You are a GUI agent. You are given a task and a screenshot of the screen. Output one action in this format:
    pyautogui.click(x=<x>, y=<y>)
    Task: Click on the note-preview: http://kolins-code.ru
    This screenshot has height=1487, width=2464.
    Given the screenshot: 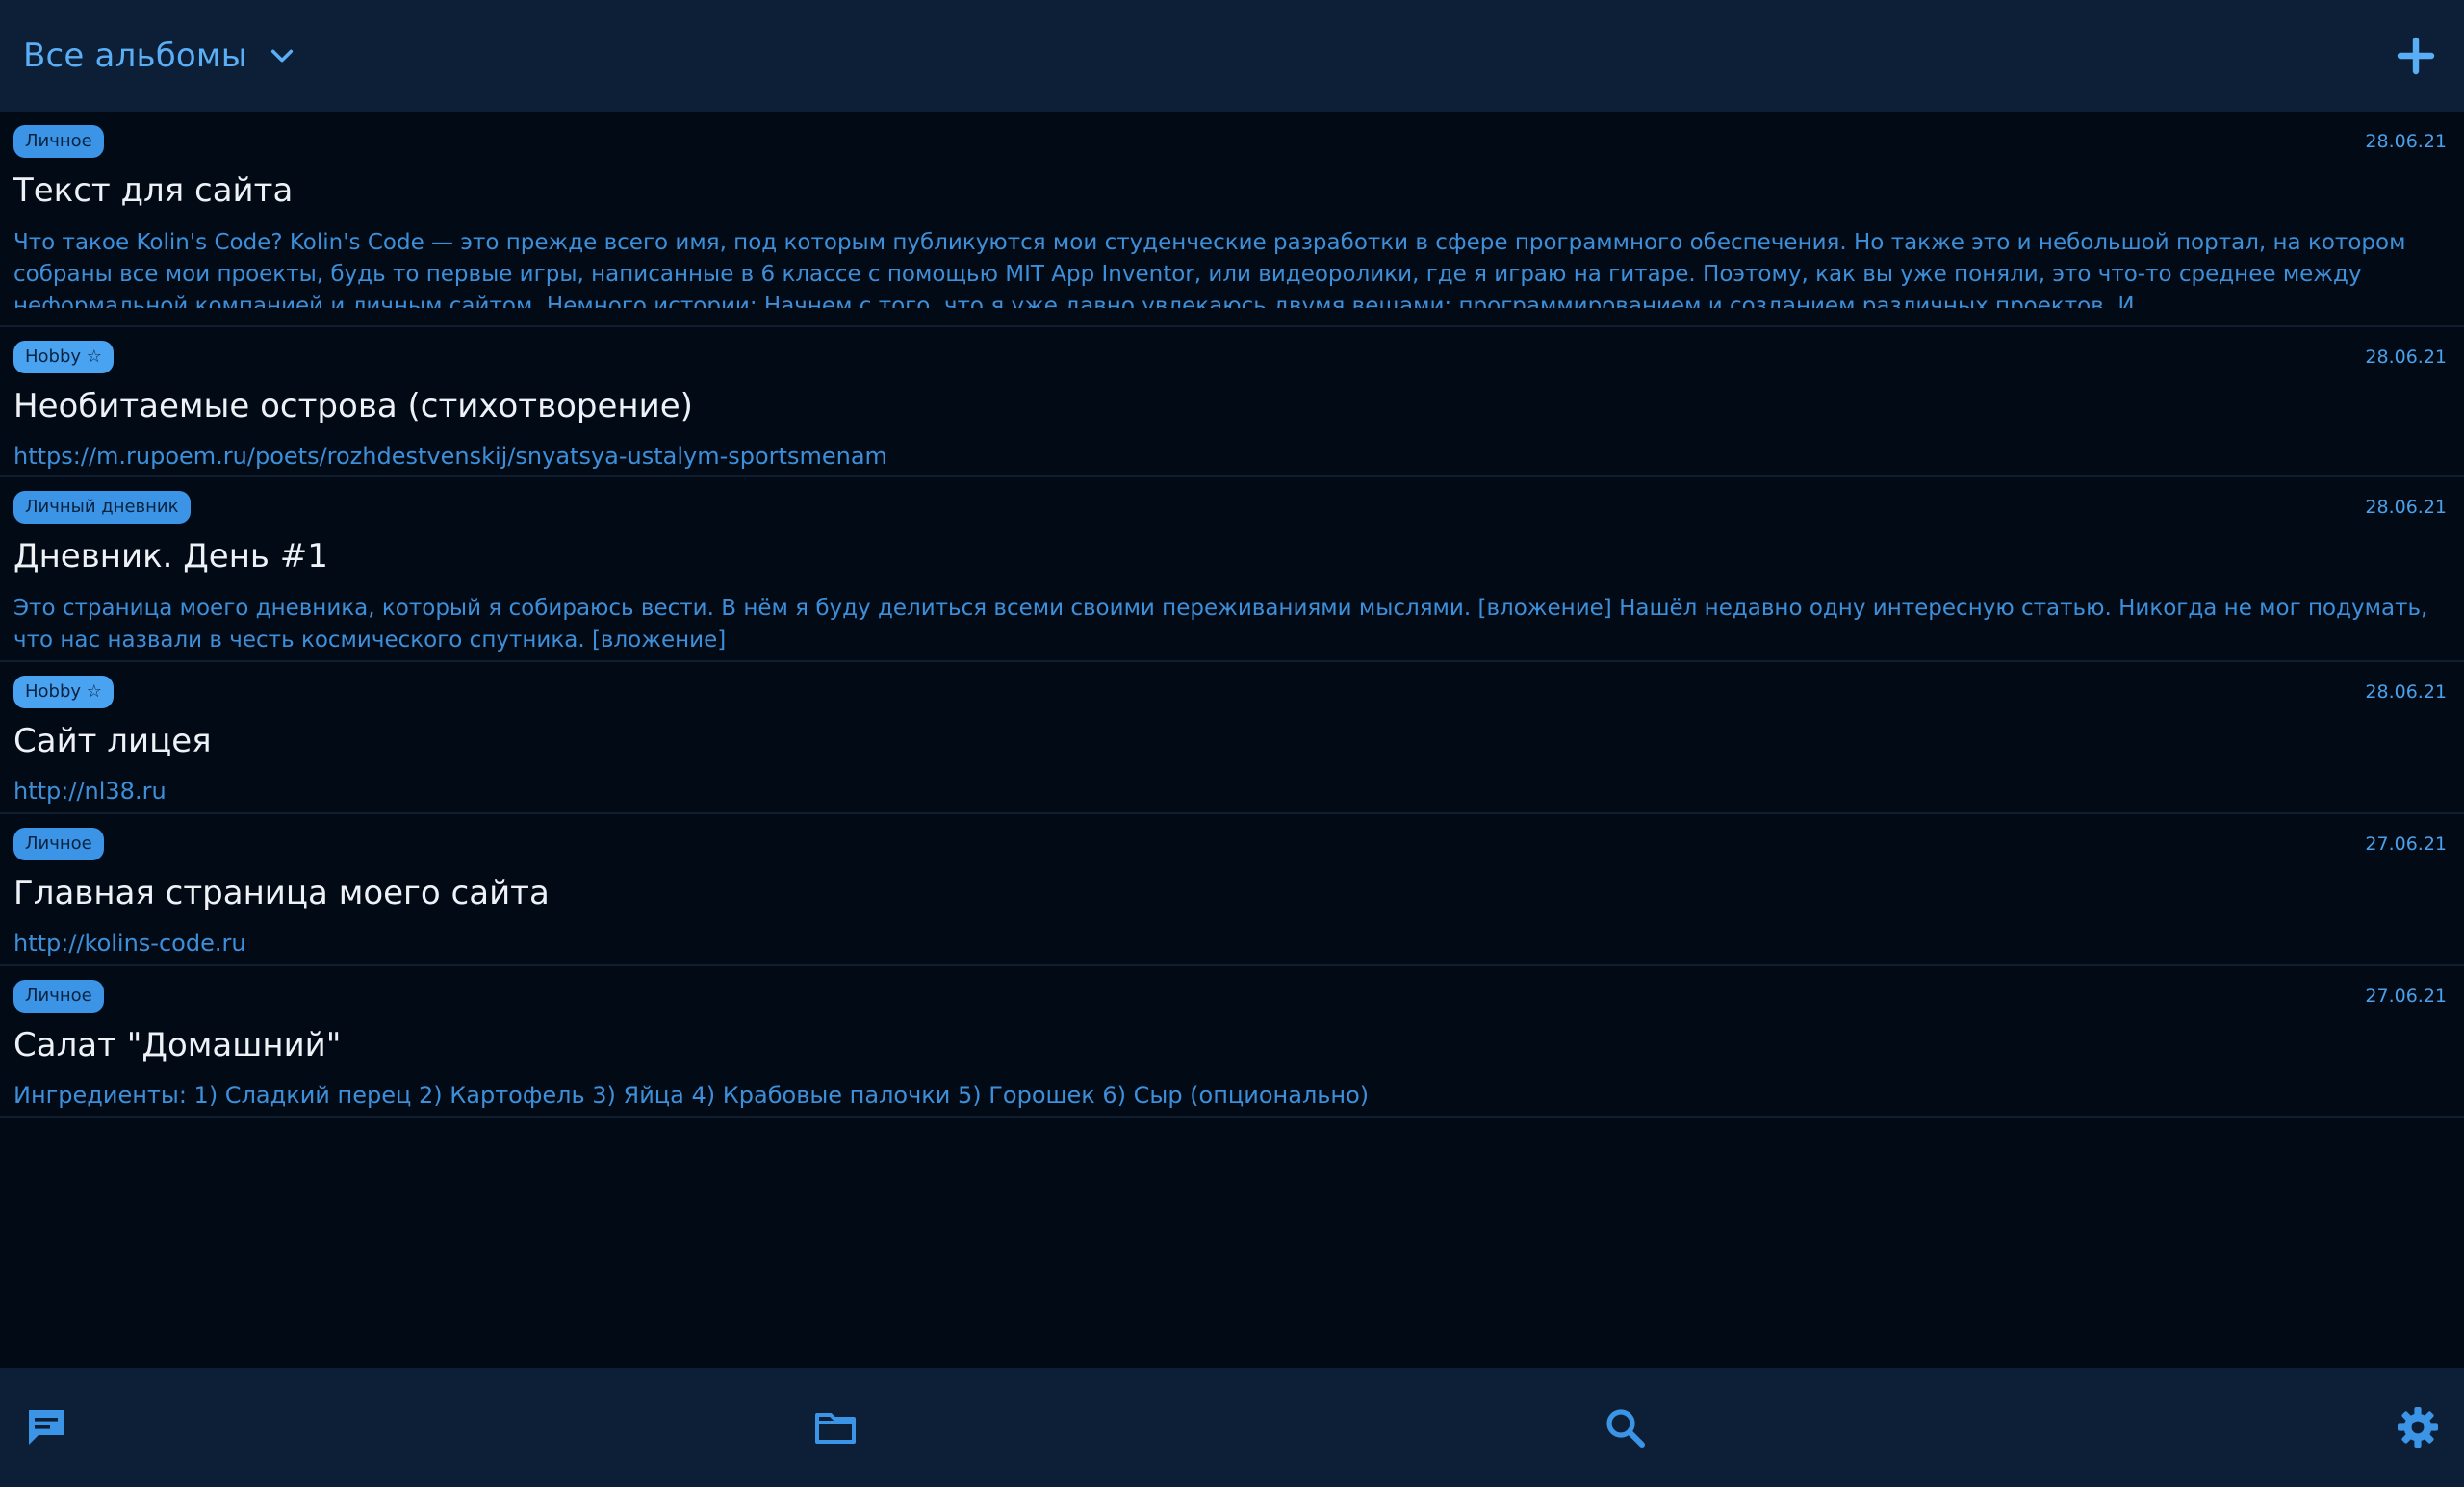 What is the action you would take?
    pyautogui.click(x=129, y=943)
    